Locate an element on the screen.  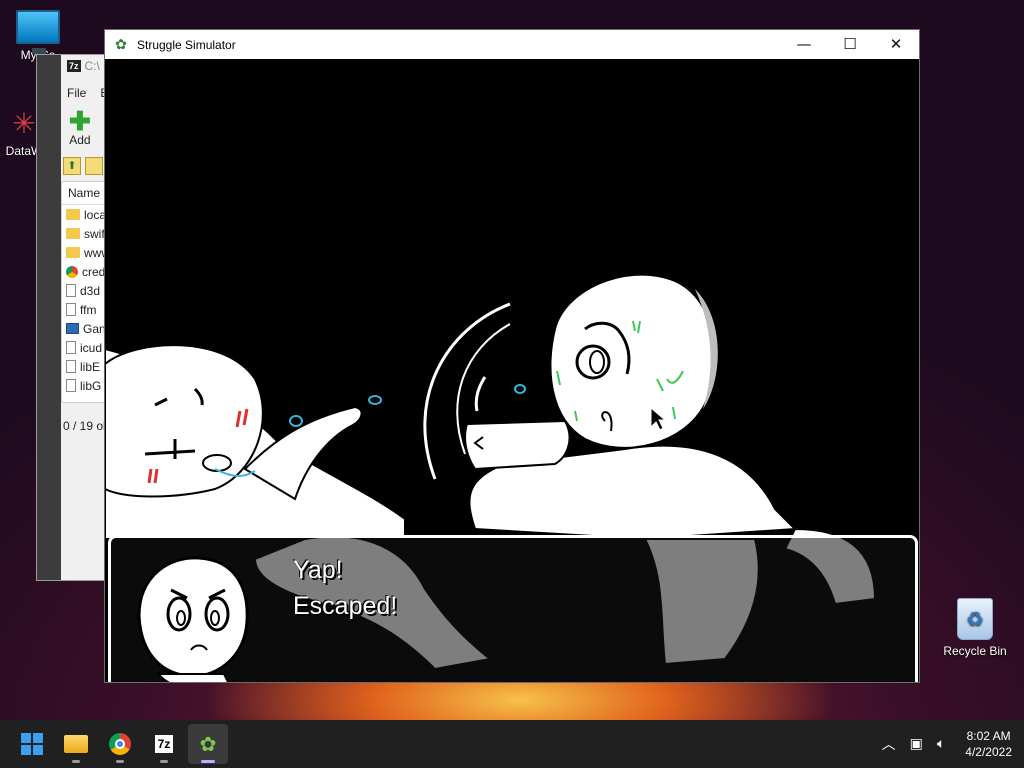
right-character-head is located at coordinates (632, 361).